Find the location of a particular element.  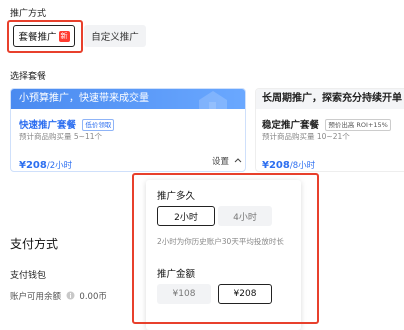

package-card-quick-title: 快速推广套餐 低价领取 is located at coordinates (67, 124).